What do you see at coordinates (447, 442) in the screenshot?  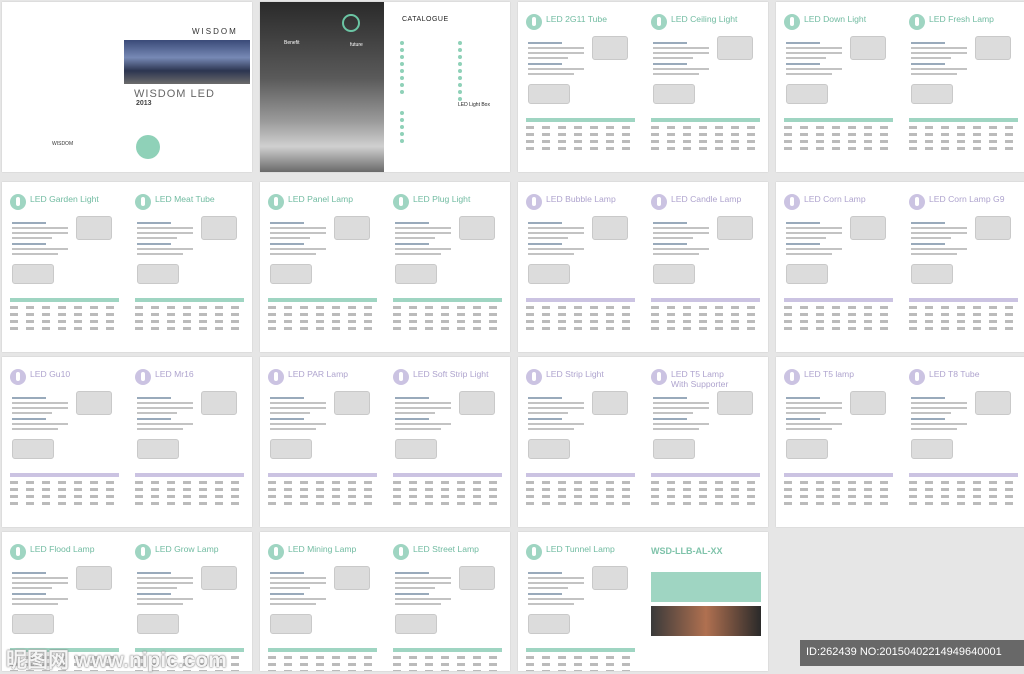 I see `product-page-16: LED Soft Strip Light` at bounding box center [447, 442].